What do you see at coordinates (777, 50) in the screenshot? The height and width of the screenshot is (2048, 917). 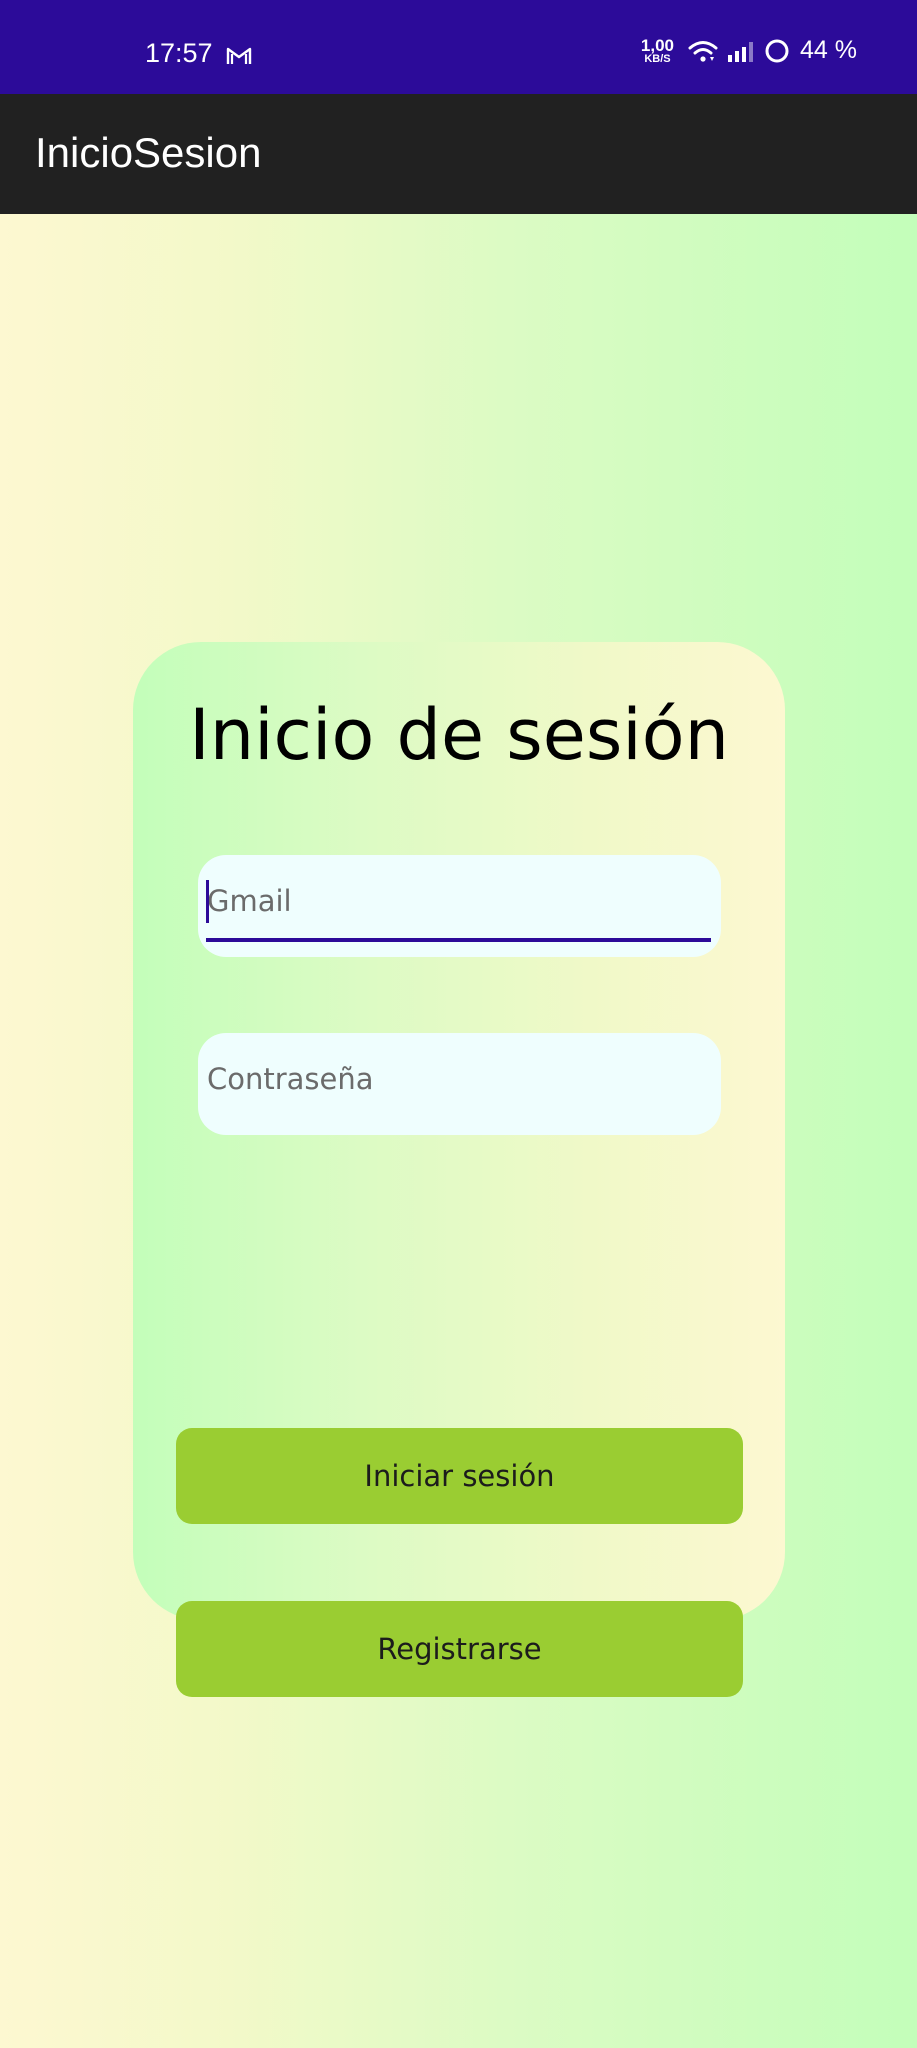 I see `battery-saver-icon` at bounding box center [777, 50].